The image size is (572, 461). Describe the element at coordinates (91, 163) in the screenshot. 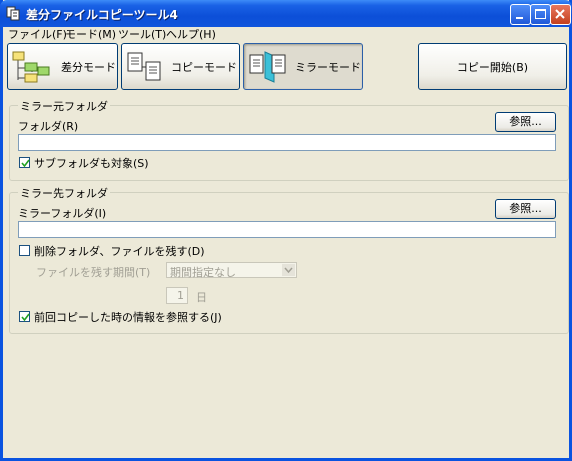

I see `subfolders-label: サブフォルダも対象(S)` at that location.